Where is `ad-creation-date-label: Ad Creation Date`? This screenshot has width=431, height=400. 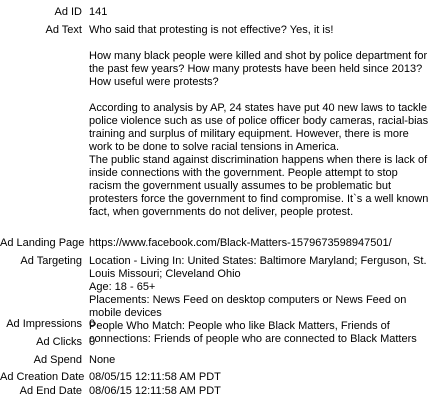
ad-creation-date-label: Ad Creation Date is located at coordinates (42, 377).